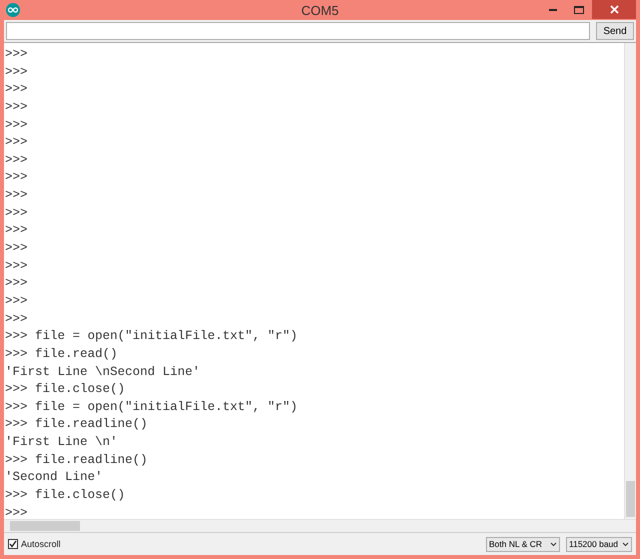 This screenshot has width=640, height=559. I want to click on app-logo-icon, so click(13, 10).